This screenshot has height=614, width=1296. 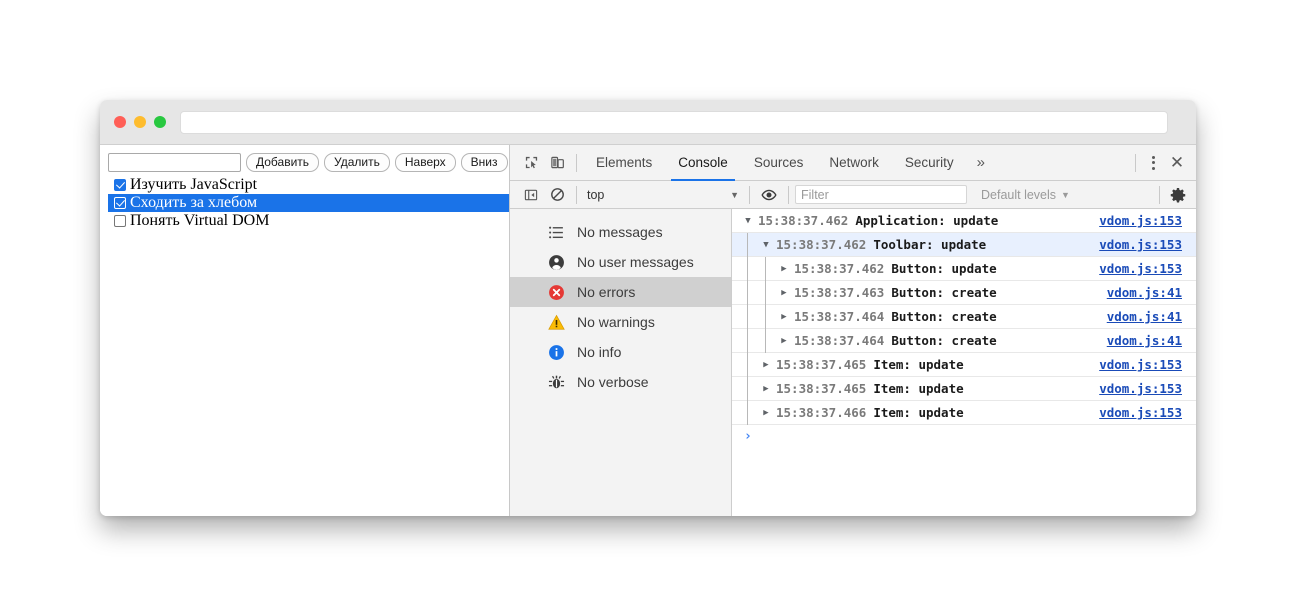 I want to click on tab-security: Security, so click(x=929, y=163).